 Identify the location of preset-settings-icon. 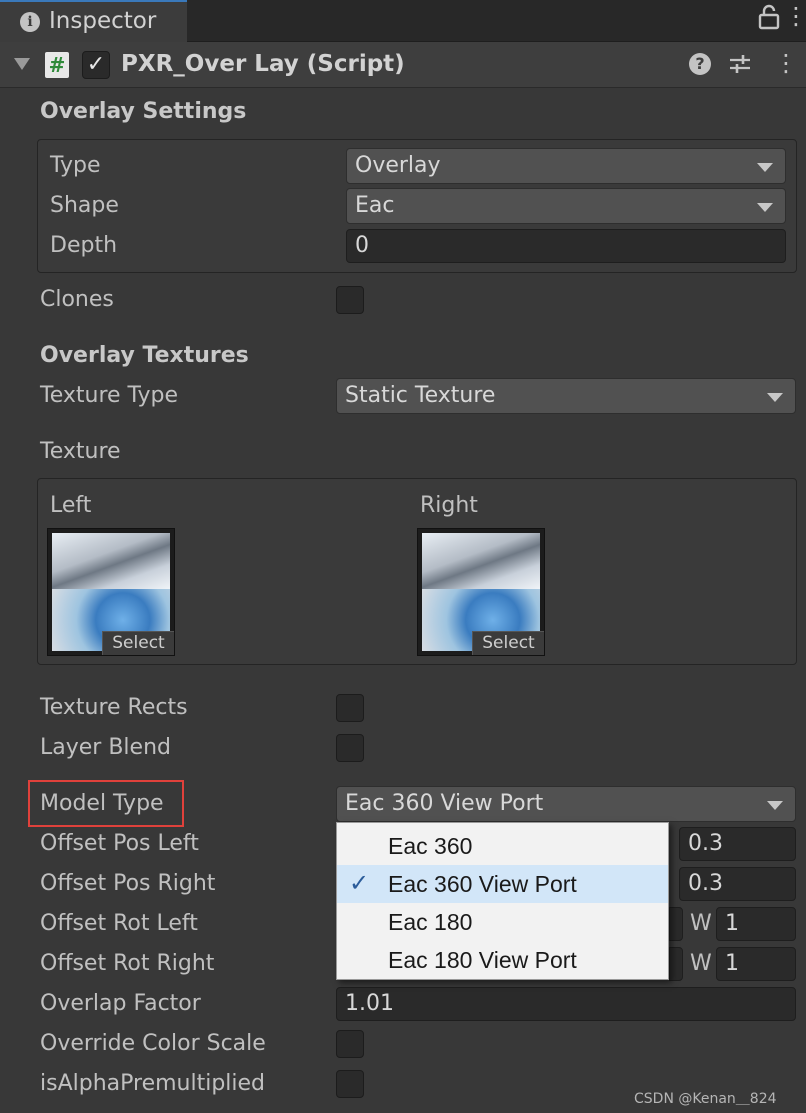
(740, 66).